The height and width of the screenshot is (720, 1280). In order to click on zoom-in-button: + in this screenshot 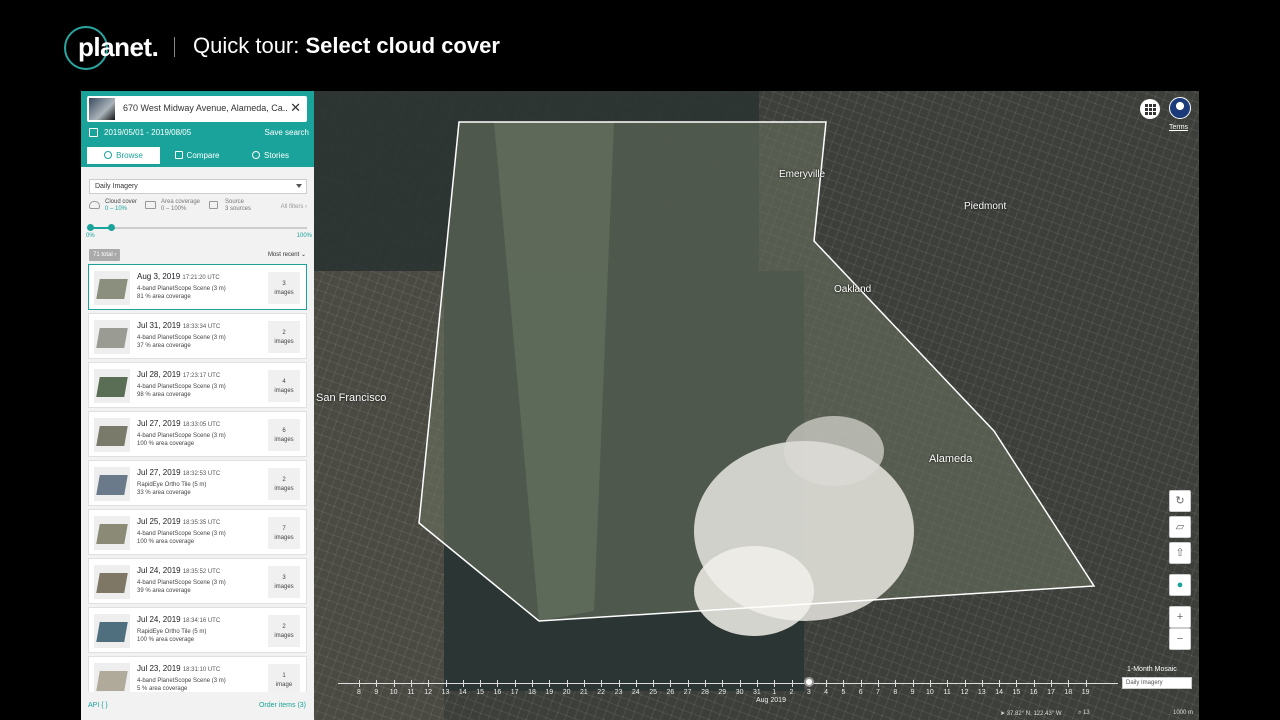, I will do `click(1180, 617)`.